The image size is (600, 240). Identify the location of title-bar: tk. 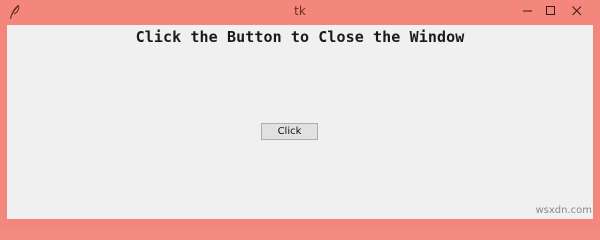
(300, 12).